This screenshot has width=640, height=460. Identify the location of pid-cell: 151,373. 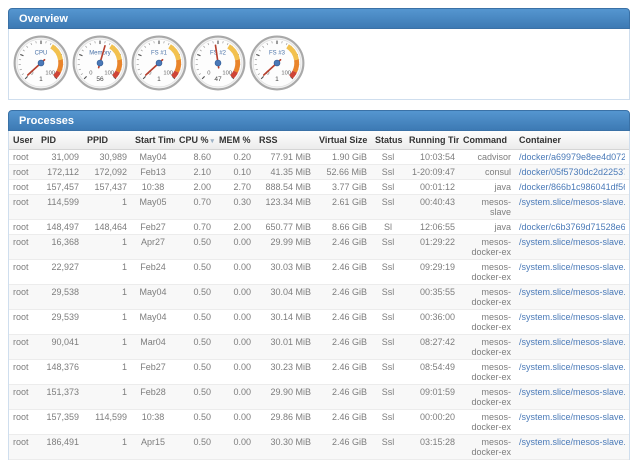
(60, 397).